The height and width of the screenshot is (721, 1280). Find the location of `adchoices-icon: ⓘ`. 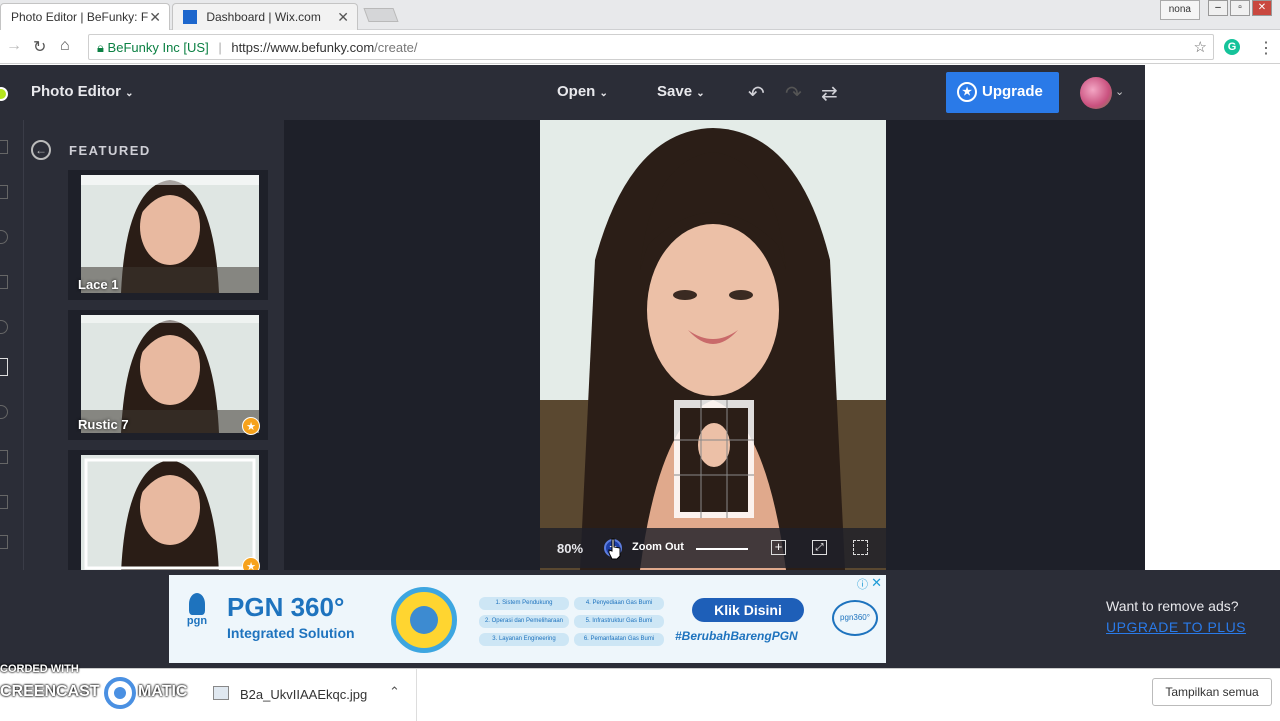

adchoices-icon: ⓘ is located at coordinates (862, 584).